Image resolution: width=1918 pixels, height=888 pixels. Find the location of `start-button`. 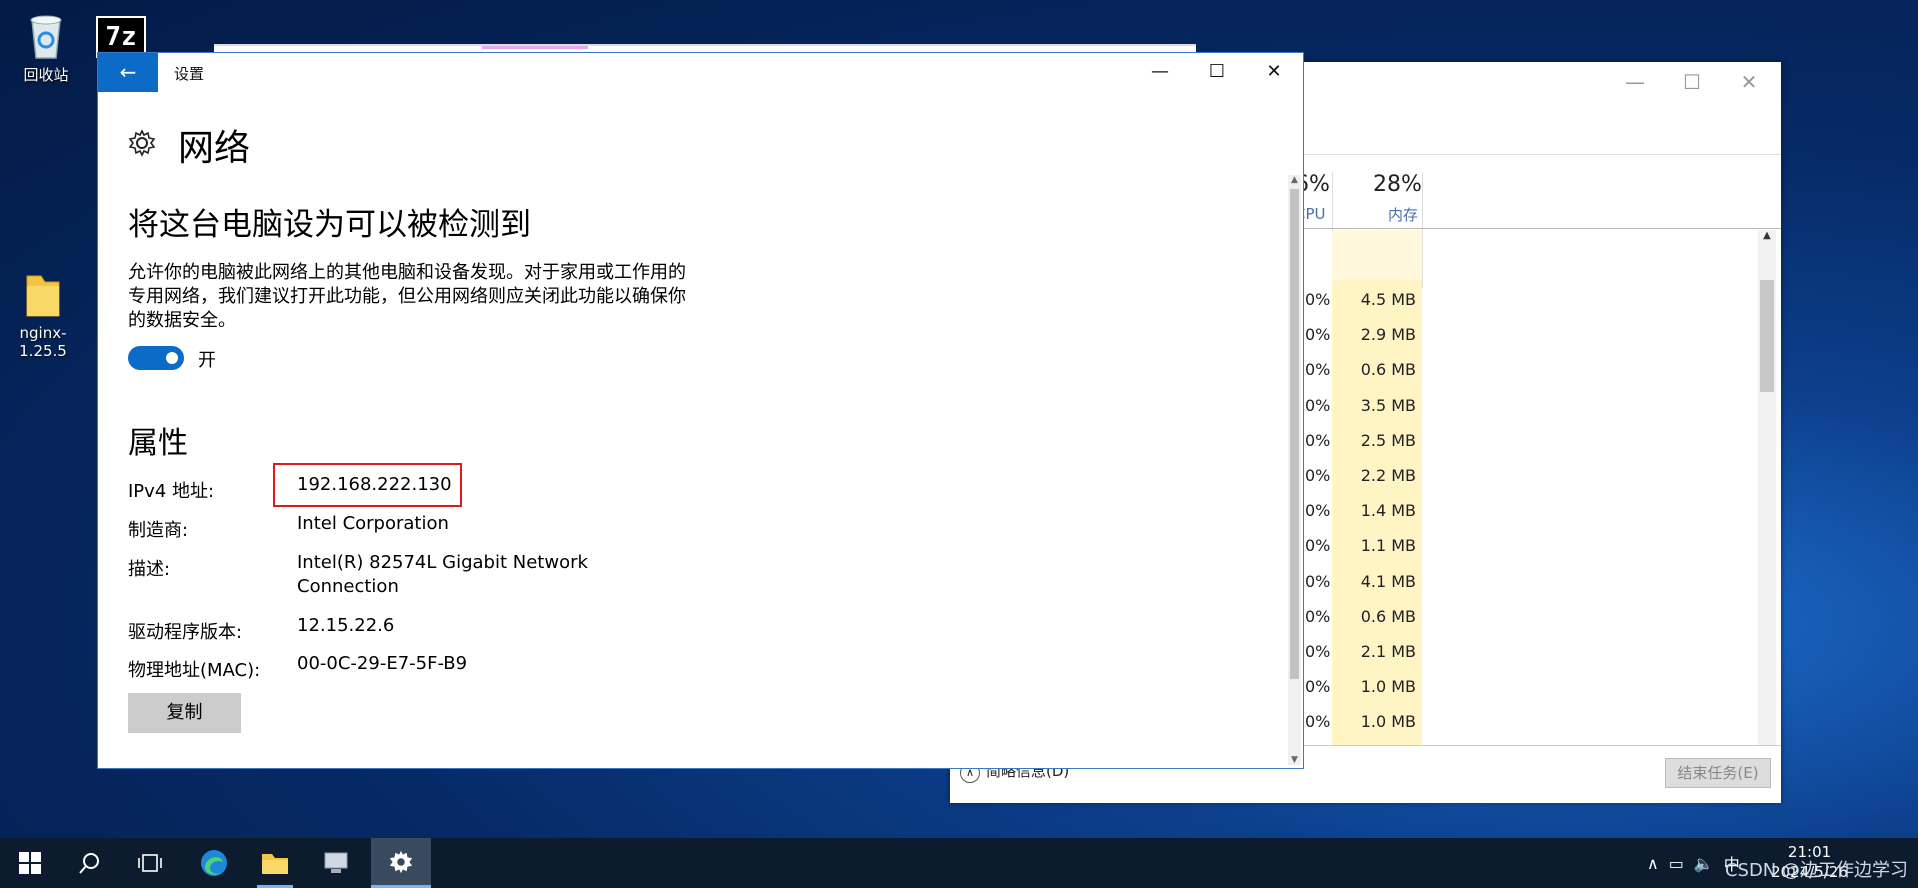

start-button is located at coordinates (30, 863).